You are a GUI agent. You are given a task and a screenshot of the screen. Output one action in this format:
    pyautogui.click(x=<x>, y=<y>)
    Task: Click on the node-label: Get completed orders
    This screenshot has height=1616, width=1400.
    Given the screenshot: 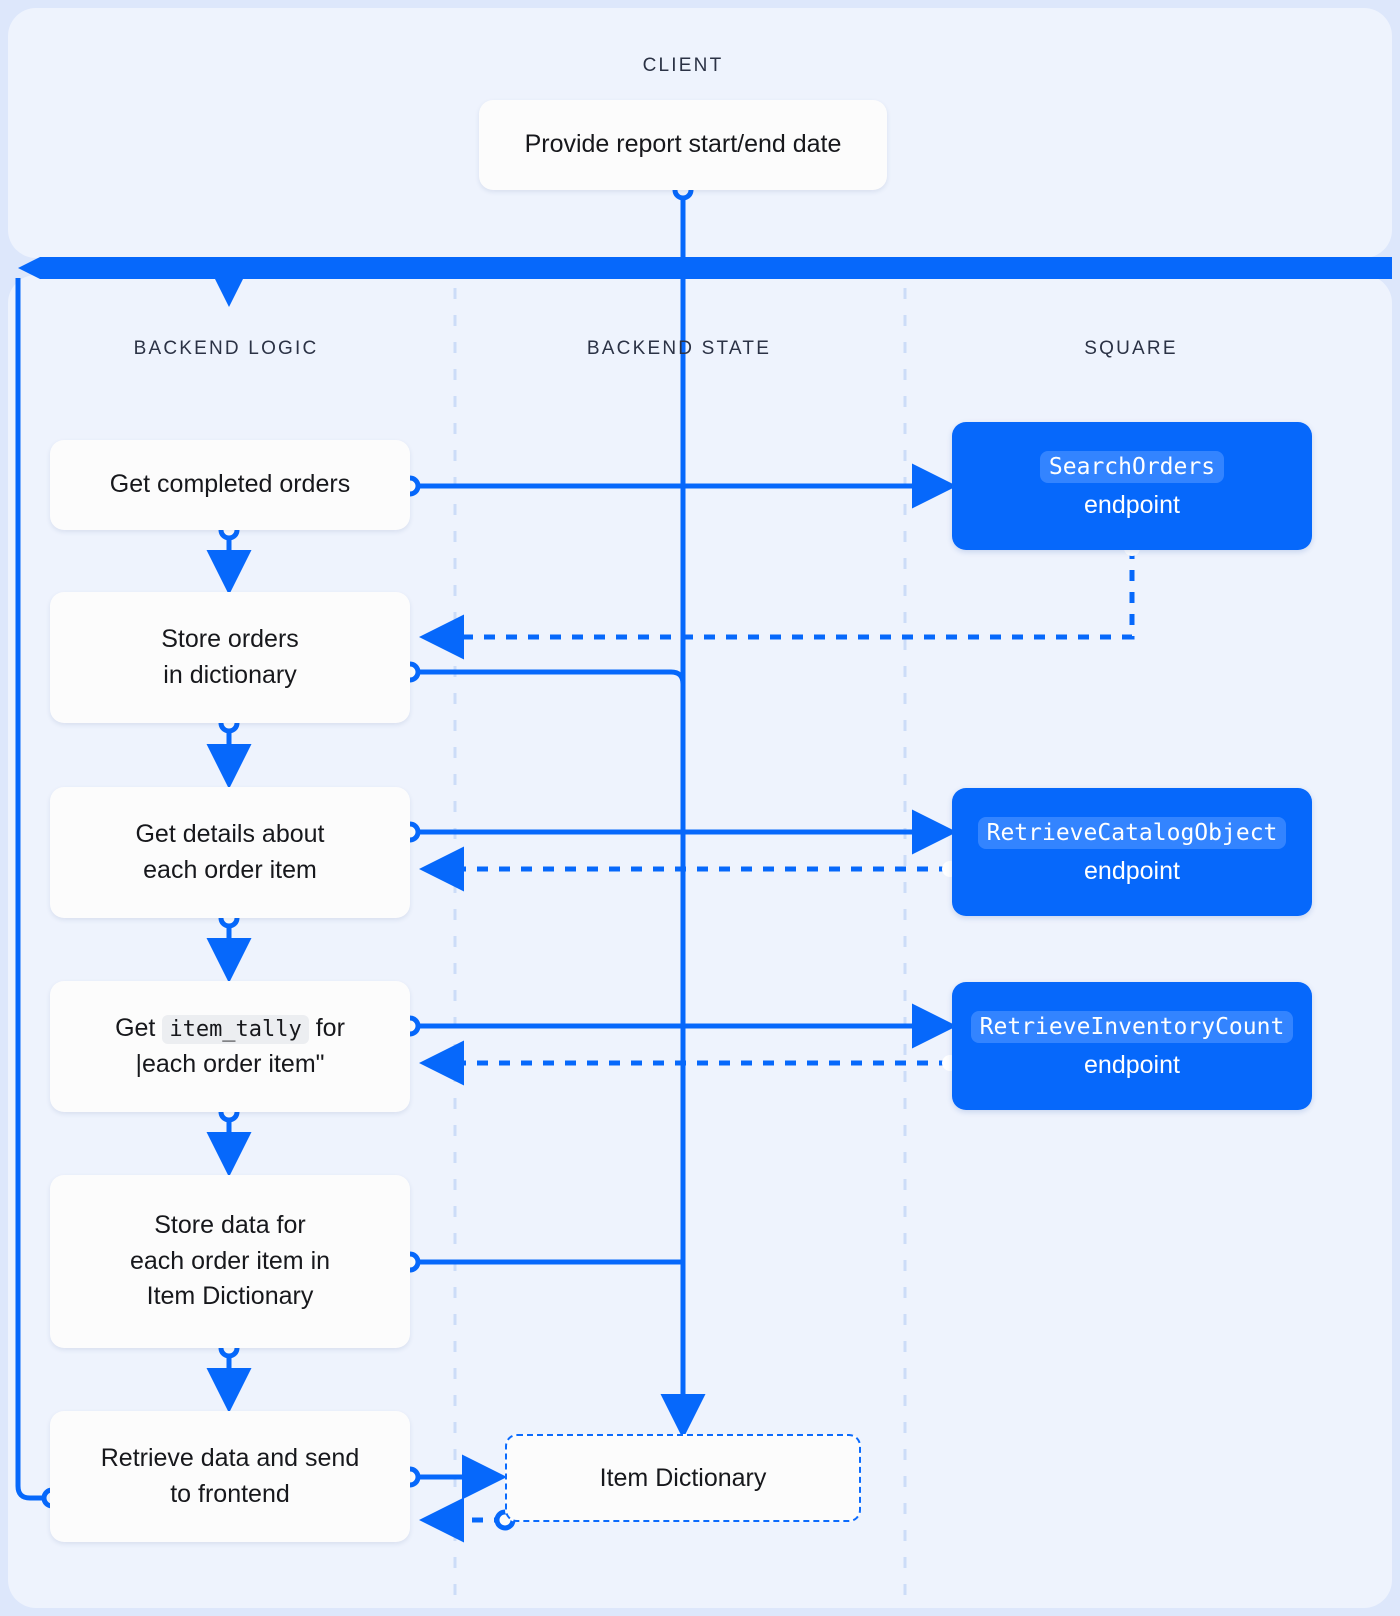 What is the action you would take?
    pyautogui.click(x=230, y=484)
    